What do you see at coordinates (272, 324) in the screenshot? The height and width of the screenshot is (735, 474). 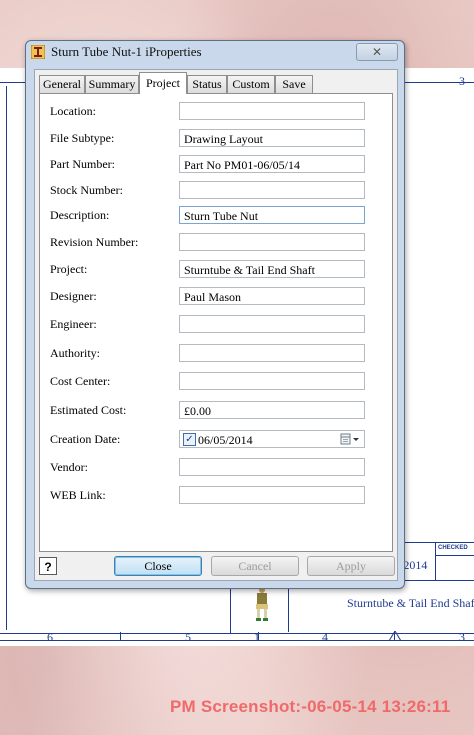 I see `engineer-field` at bounding box center [272, 324].